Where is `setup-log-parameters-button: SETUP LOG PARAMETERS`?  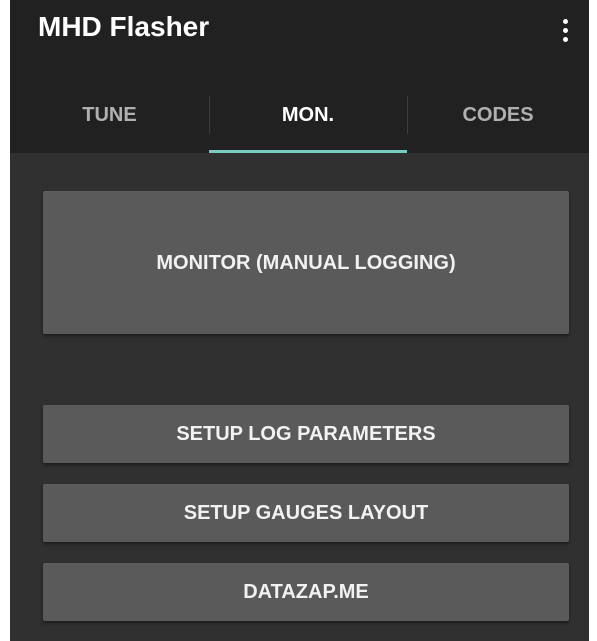
setup-log-parameters-button: SETUP LOG PARAMETERS is located at coordinates (306, 434).